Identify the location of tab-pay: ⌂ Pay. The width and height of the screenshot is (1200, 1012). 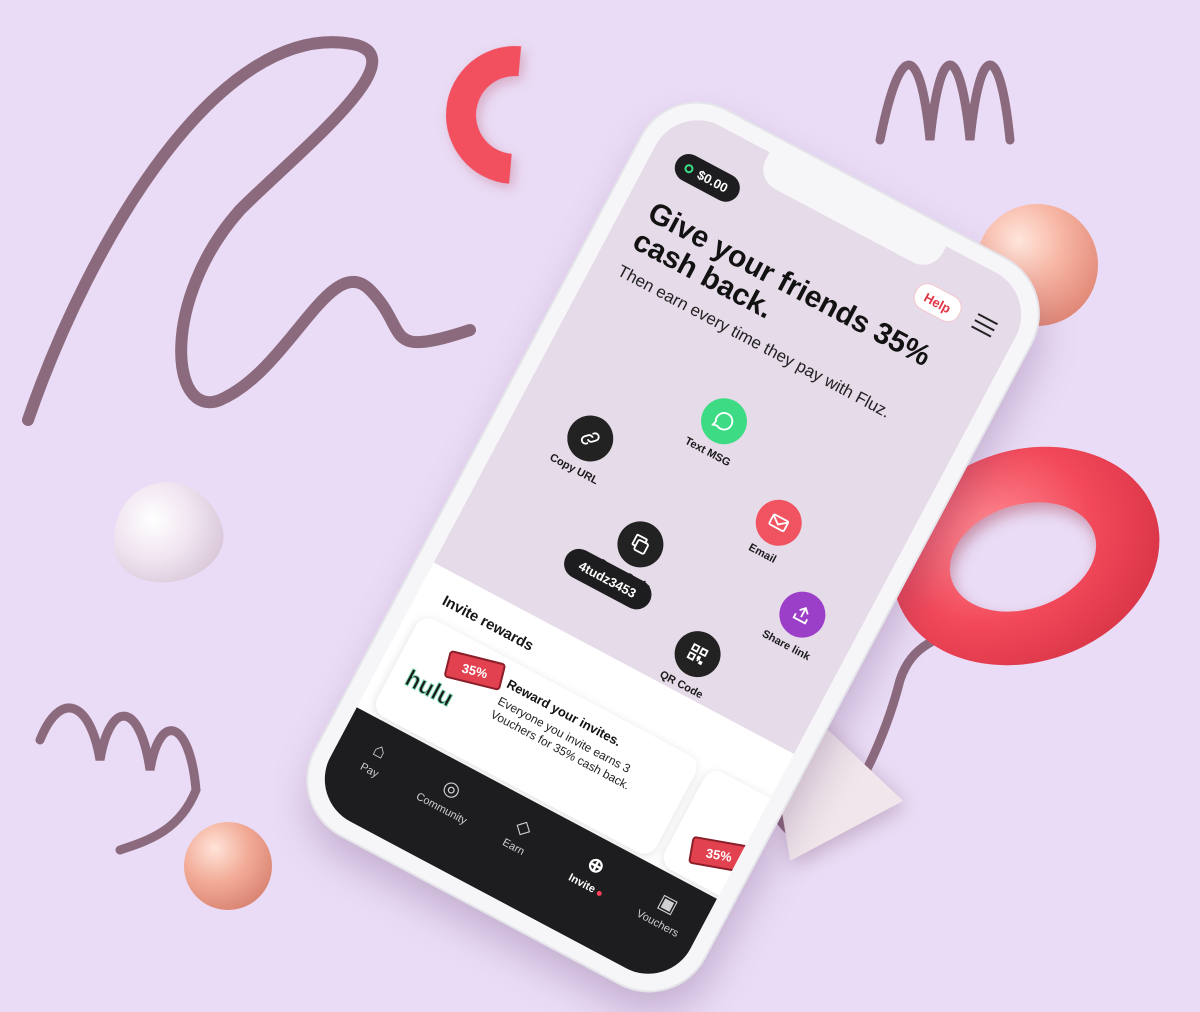
(375, 758).